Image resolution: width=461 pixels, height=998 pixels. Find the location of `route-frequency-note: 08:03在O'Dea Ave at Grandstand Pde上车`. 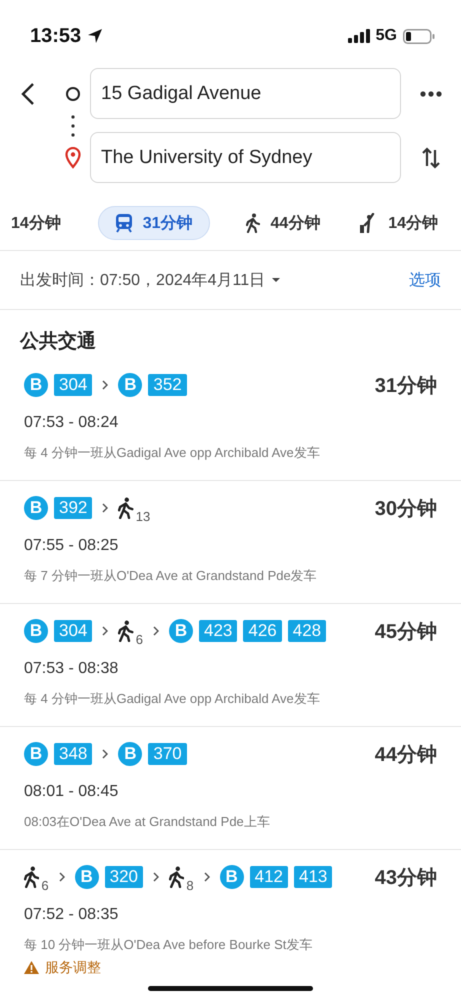

route-frequency-note: 08:03在O'Dea Ave at Grandstand Pde上车 is located at coordinates (147, 822).